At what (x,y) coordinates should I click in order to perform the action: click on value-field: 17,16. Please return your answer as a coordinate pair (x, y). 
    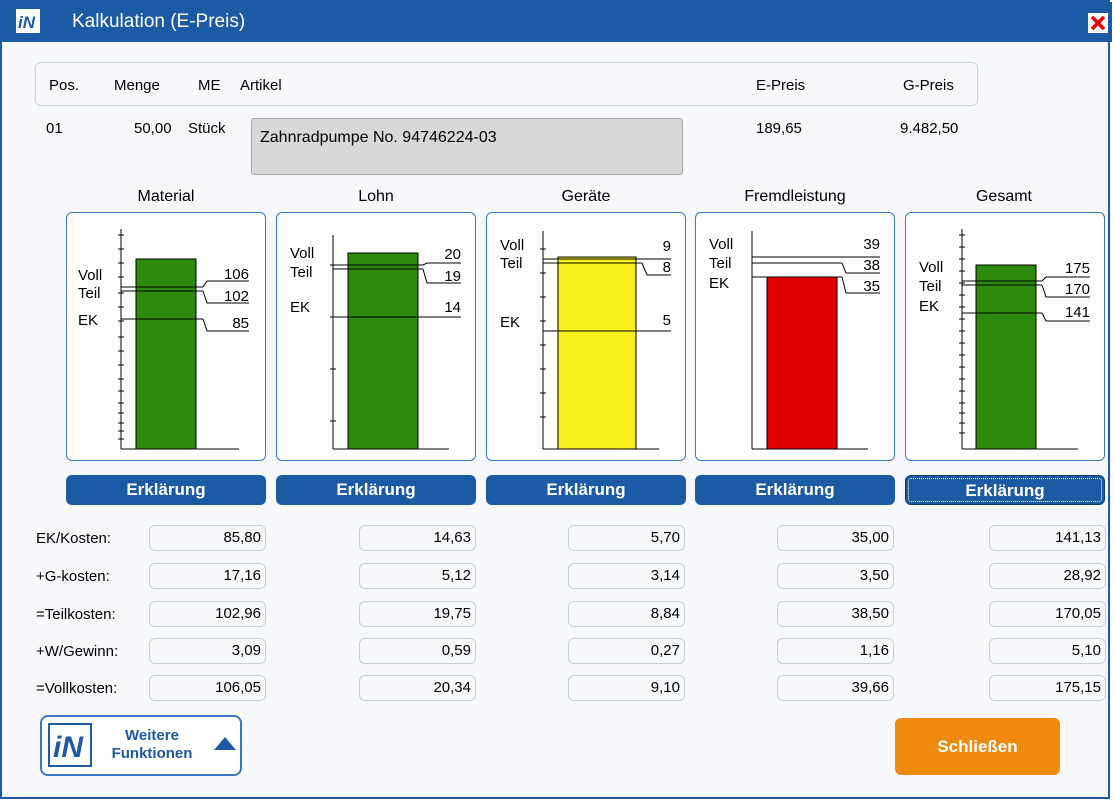
    Looking at the image, I should click on (207, 576).